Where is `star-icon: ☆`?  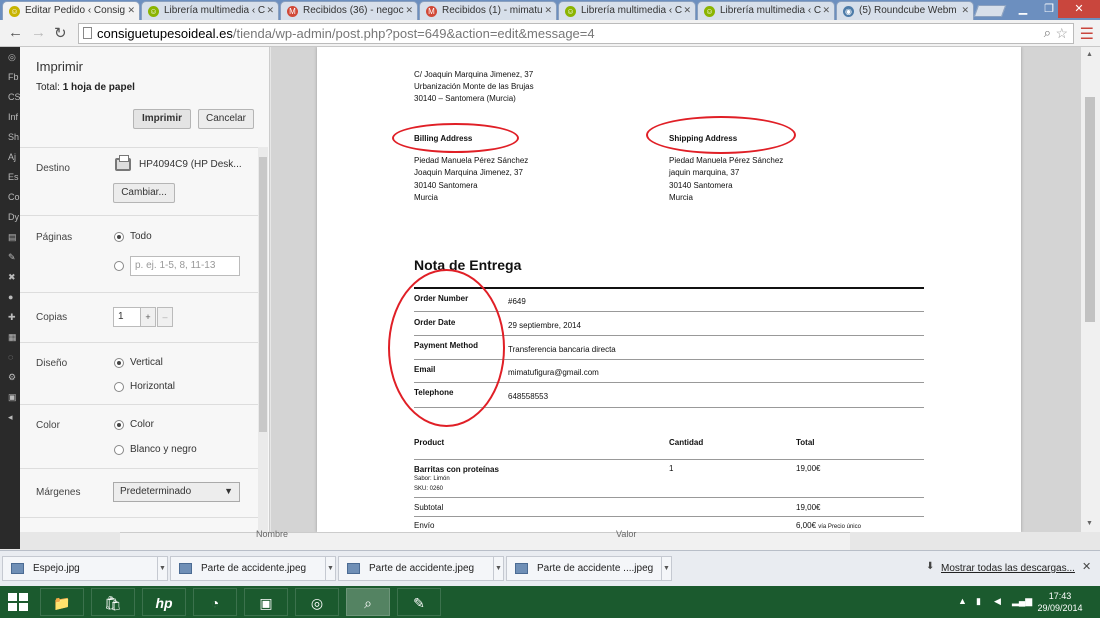
star-icon: ☆ is located at coordinates (1061, 33).